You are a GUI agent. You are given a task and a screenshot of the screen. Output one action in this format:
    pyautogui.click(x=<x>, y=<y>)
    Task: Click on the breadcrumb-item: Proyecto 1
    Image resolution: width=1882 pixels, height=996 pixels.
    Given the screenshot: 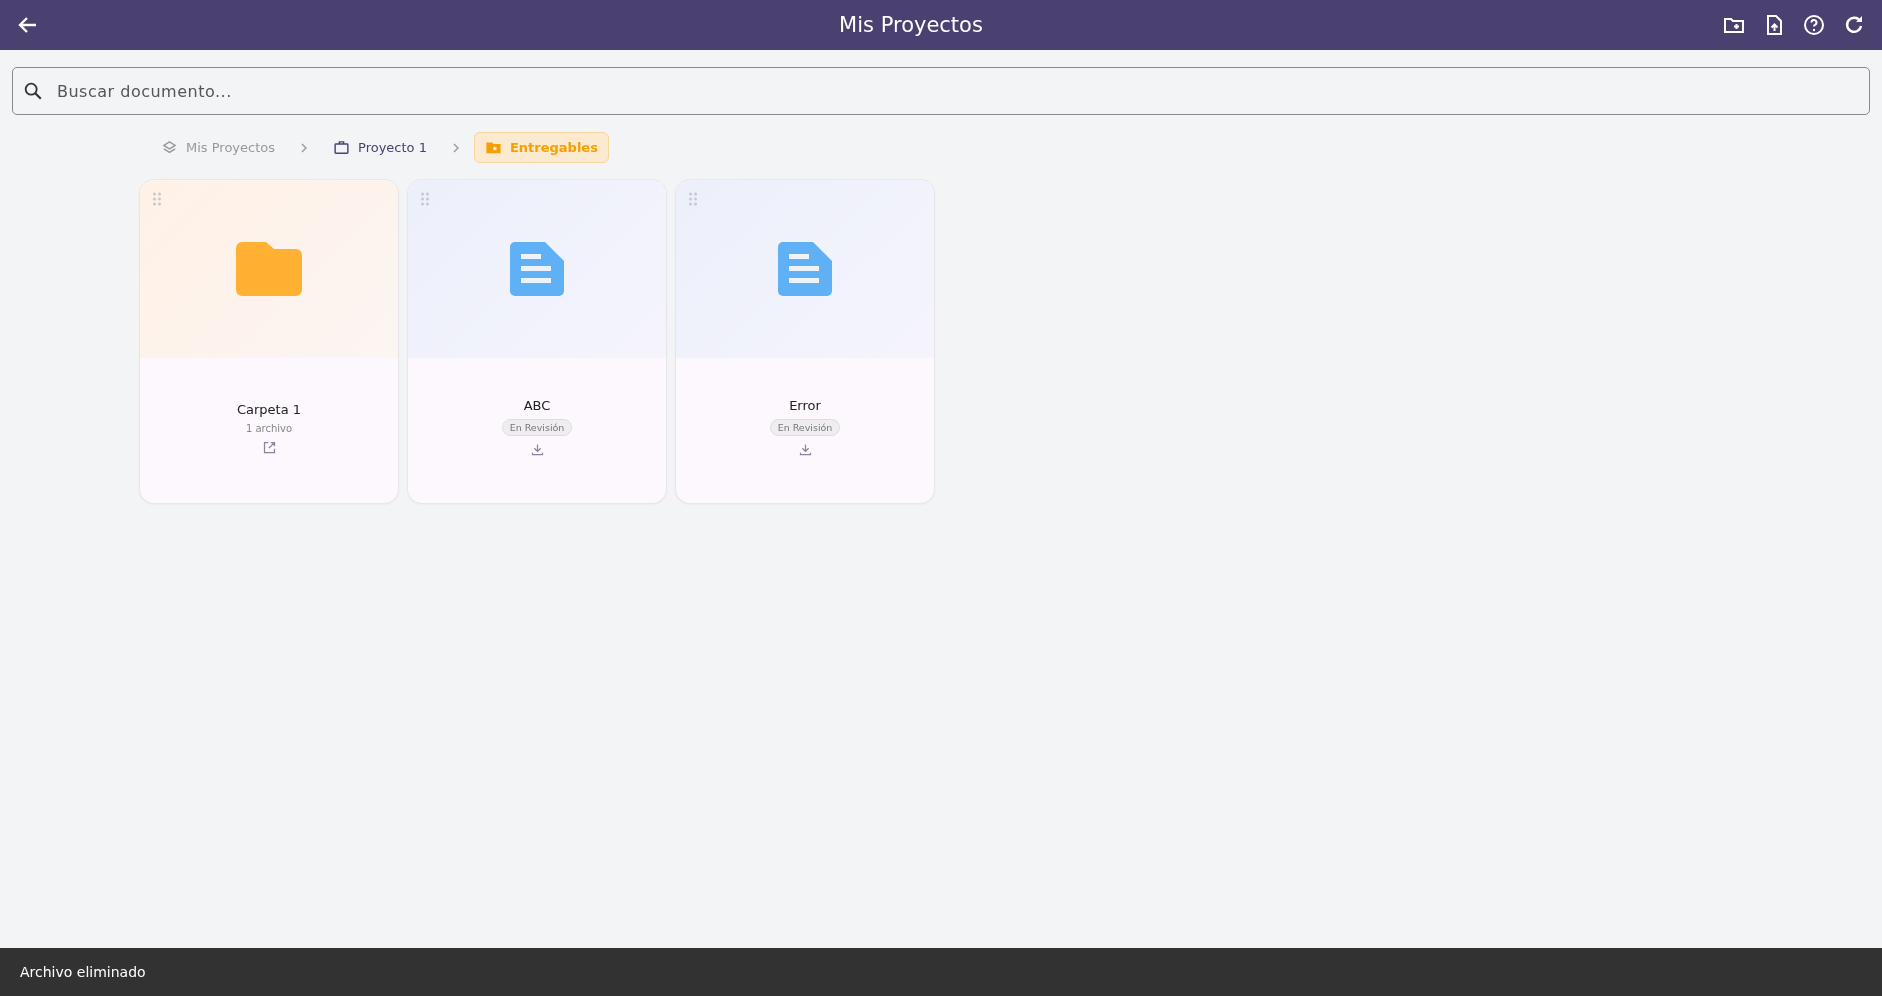 What is the action you would take?
    pyautogui.click(x=380, y=147)
    